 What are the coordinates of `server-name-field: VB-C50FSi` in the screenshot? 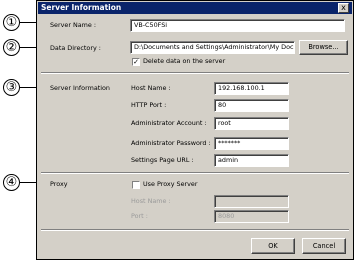 It's located at (237, 25).